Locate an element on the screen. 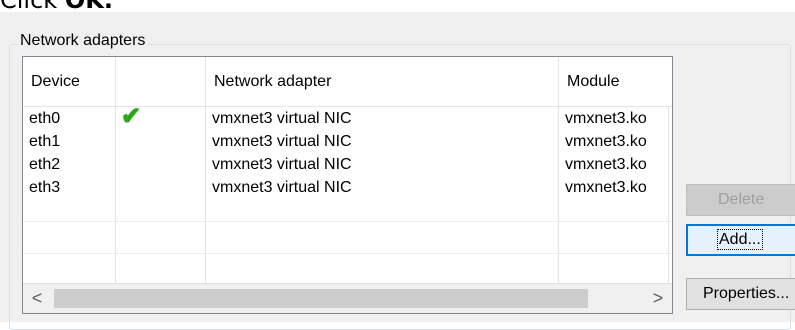 This screenshot has width=795, height=330. table-row: eth1 vmxnet3 virtual NIC vmxnet3.ko is located at coordinates (347, 141).